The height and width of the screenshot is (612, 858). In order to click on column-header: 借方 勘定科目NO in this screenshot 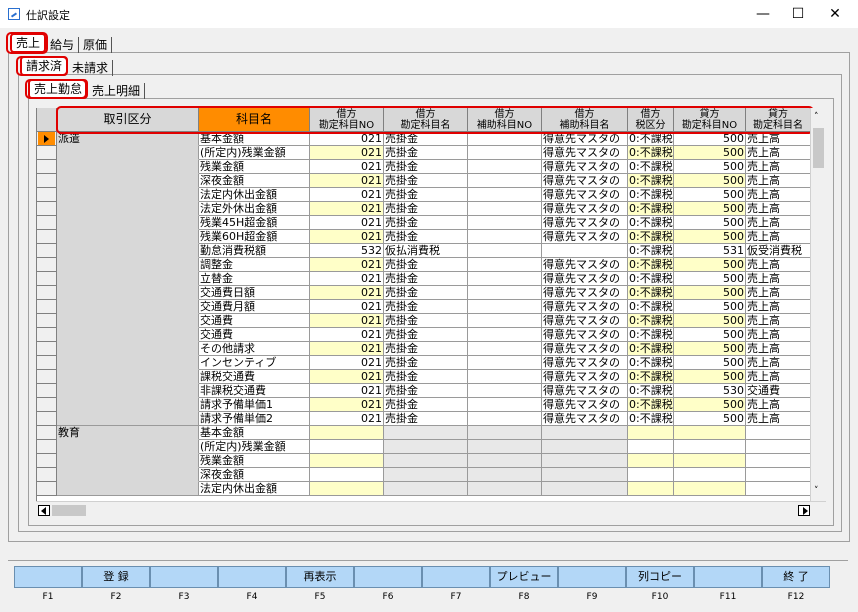, I will do `click(347, 120)`.